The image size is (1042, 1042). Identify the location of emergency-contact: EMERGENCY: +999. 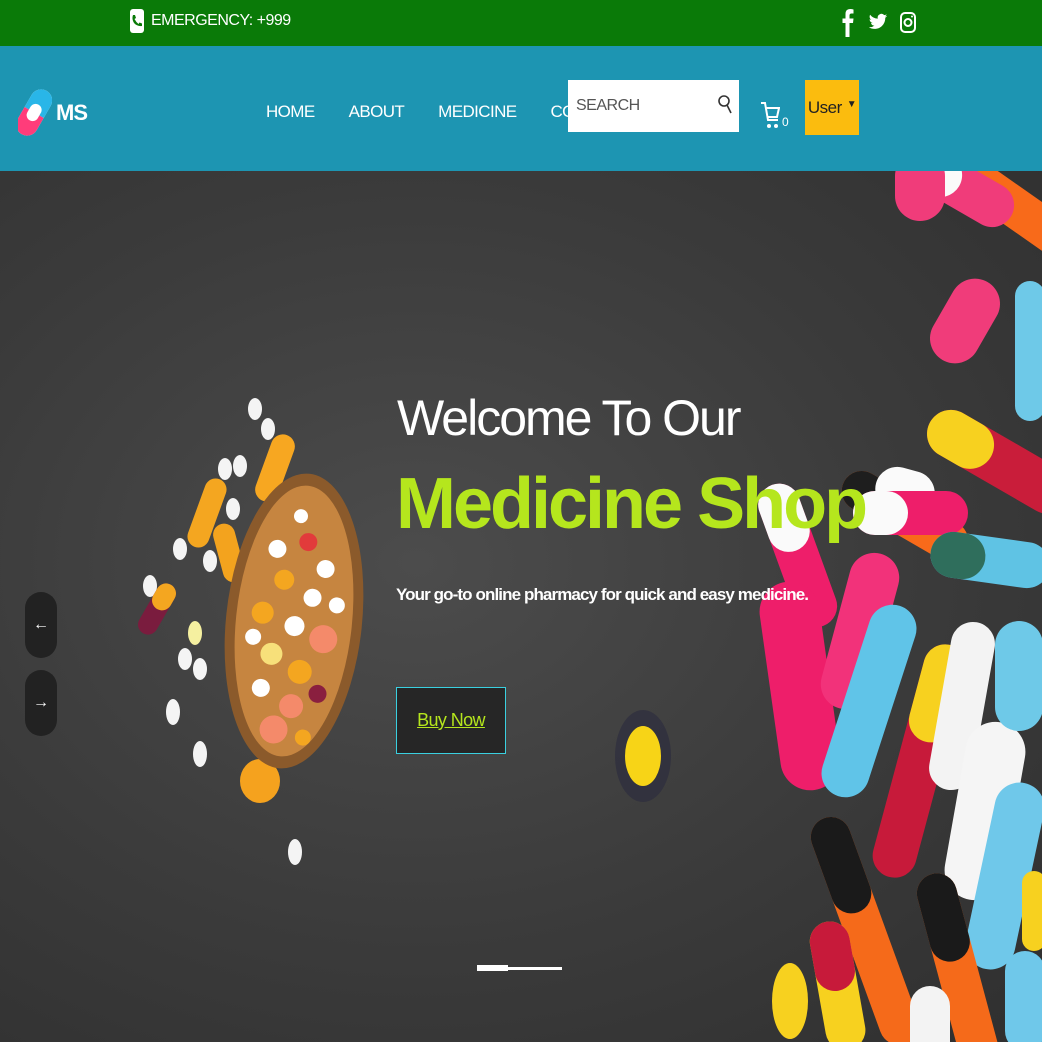
(210, 21).